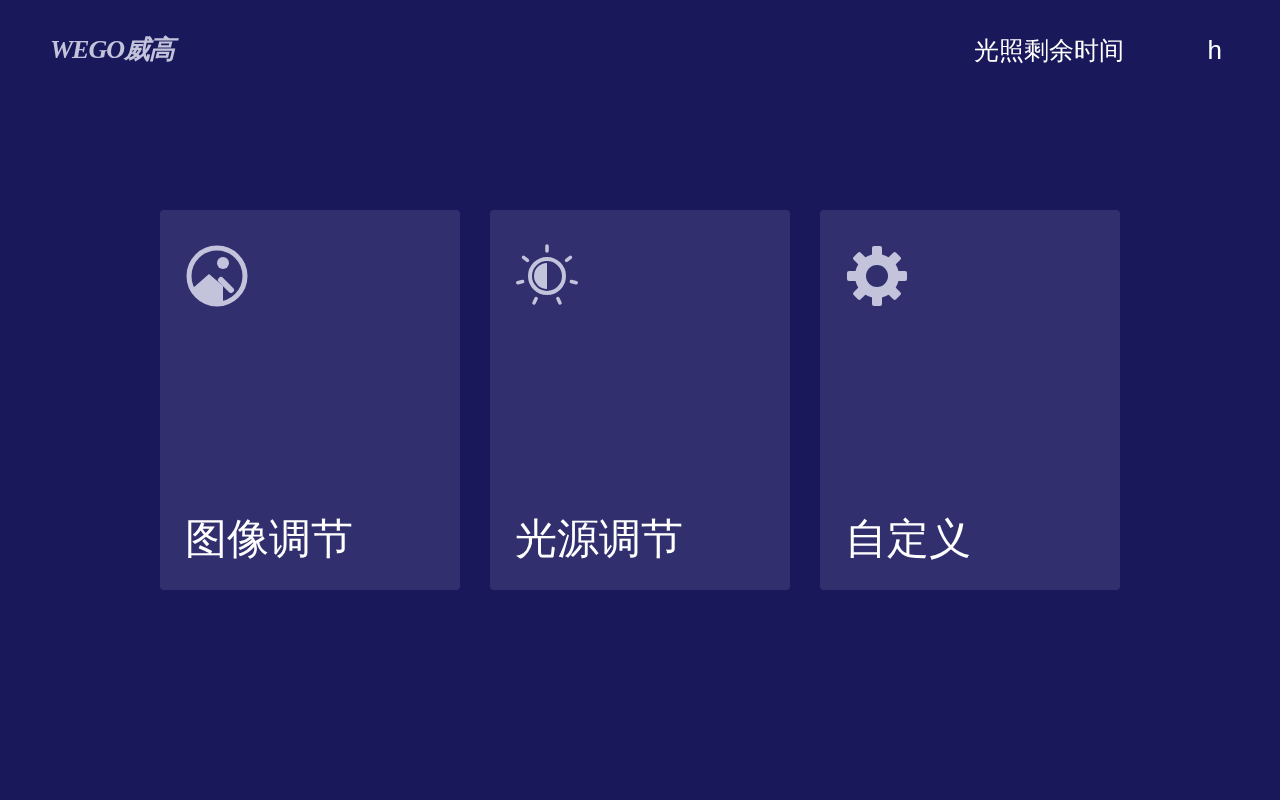  I want to click on hours-unit: h, so click(1214, 50).